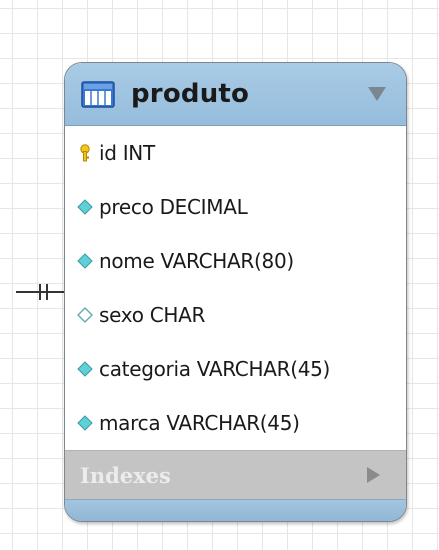  What do you see at coordinates (85, 153) in the screenshot?
I see `primary-key-icon` at bounding box center [85, 153].